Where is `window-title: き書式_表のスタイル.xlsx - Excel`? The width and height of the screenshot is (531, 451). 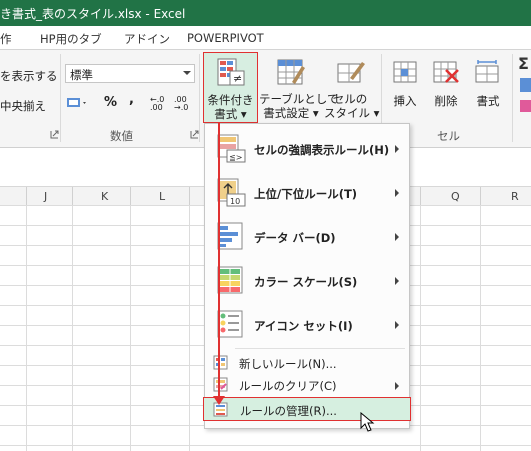
window-title: き書式_表のスタイル.xlsx - Excel is located at coordinates (93, 14).